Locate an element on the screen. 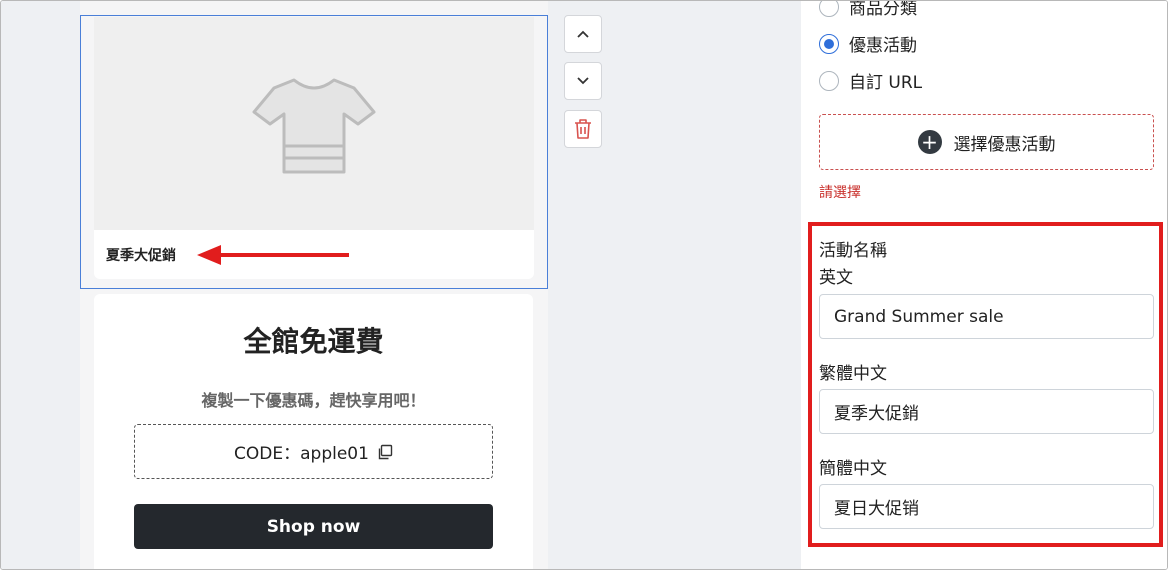 Image resolution: width=1168 pixels, height=570 pixels. tshirt-icon is located at coordinates (314, 125).